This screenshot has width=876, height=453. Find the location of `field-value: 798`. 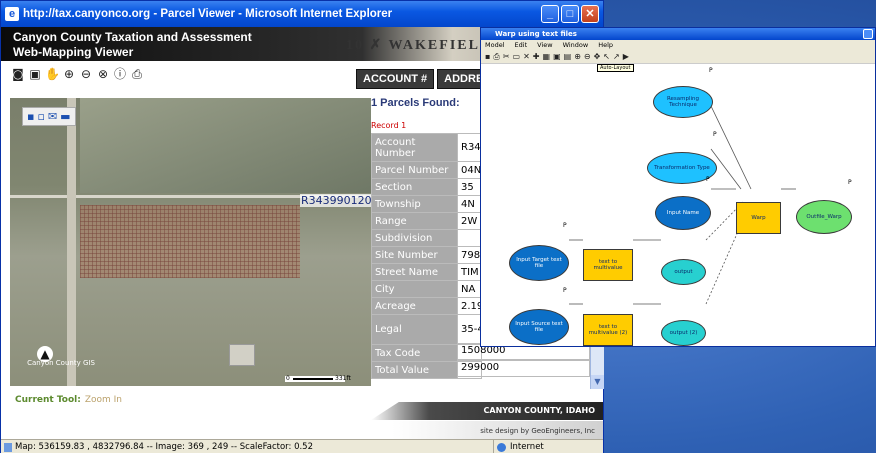

field-value: 798 is located at coordinates (469, 255).